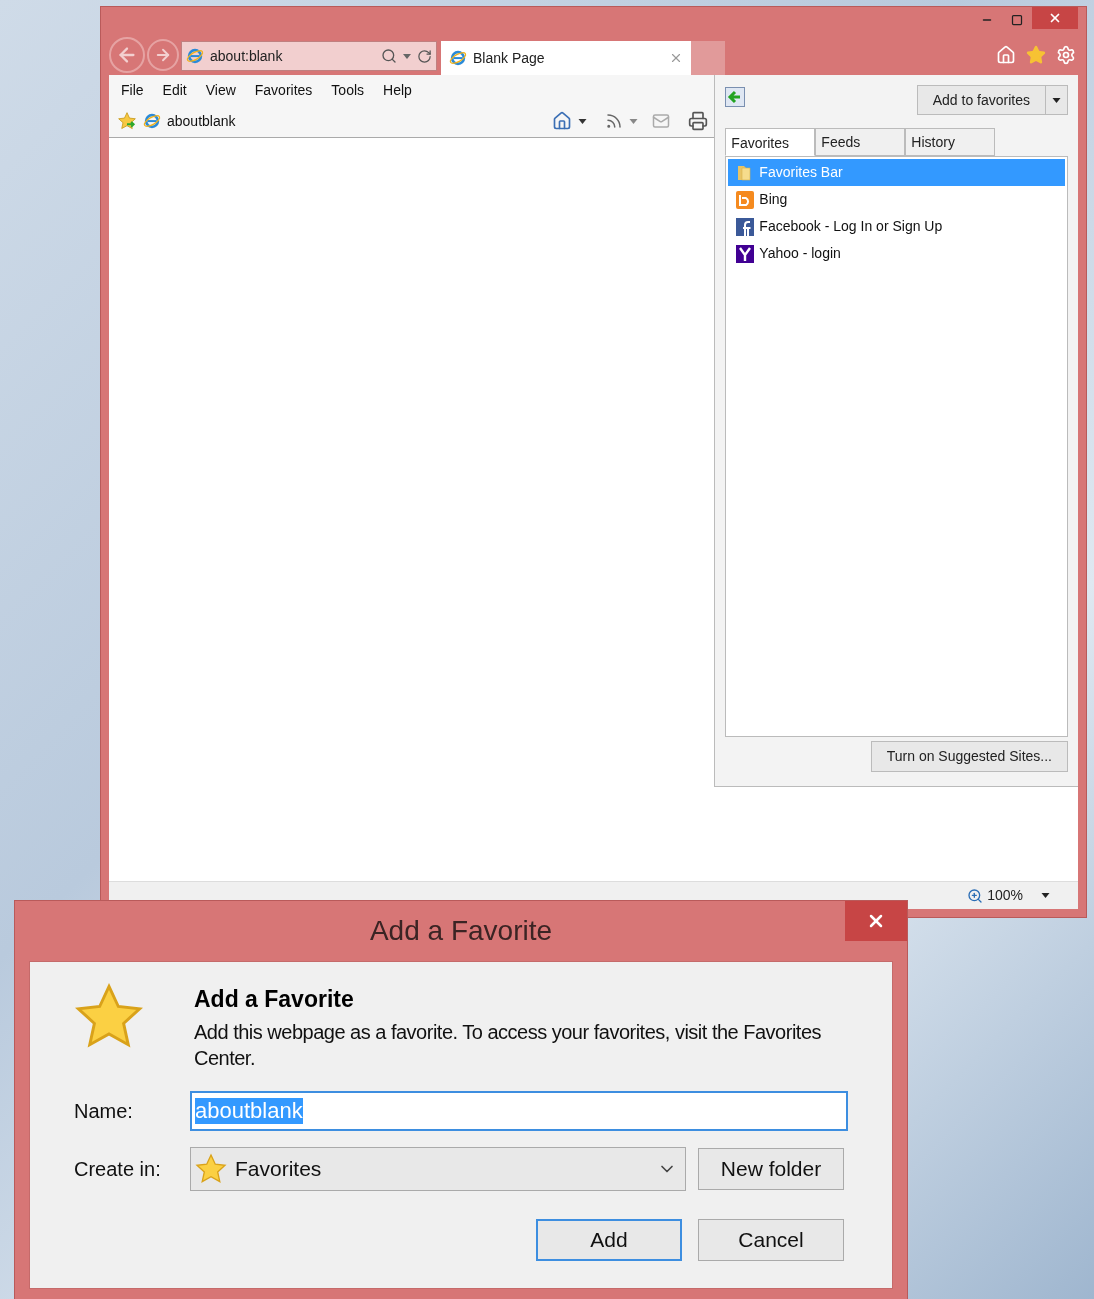 This screenshot has height=1299, width=1094. Describe the element at coordinates (348, 90) in the screenshot. I see `menu-item: Tools` at that location.